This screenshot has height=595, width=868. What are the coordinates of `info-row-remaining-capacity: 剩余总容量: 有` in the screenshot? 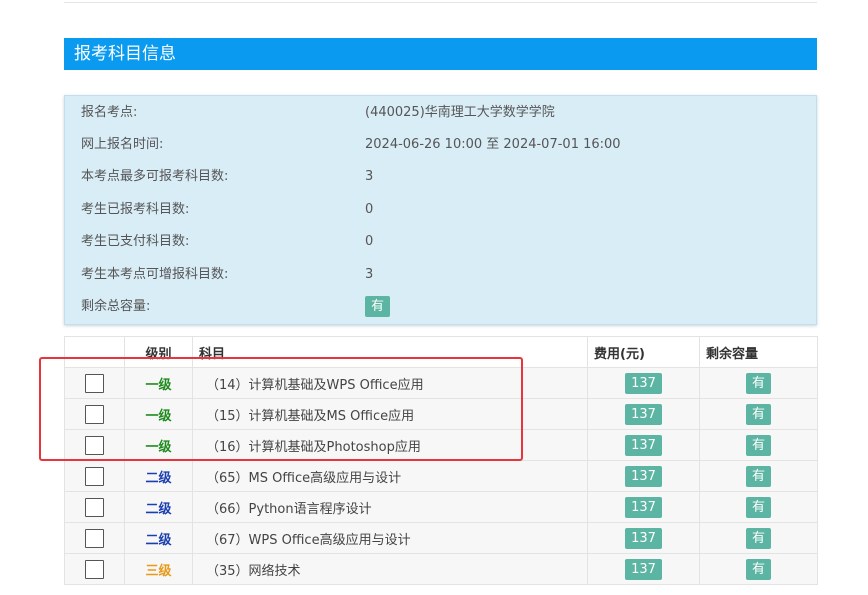 It's located at (440, 307).